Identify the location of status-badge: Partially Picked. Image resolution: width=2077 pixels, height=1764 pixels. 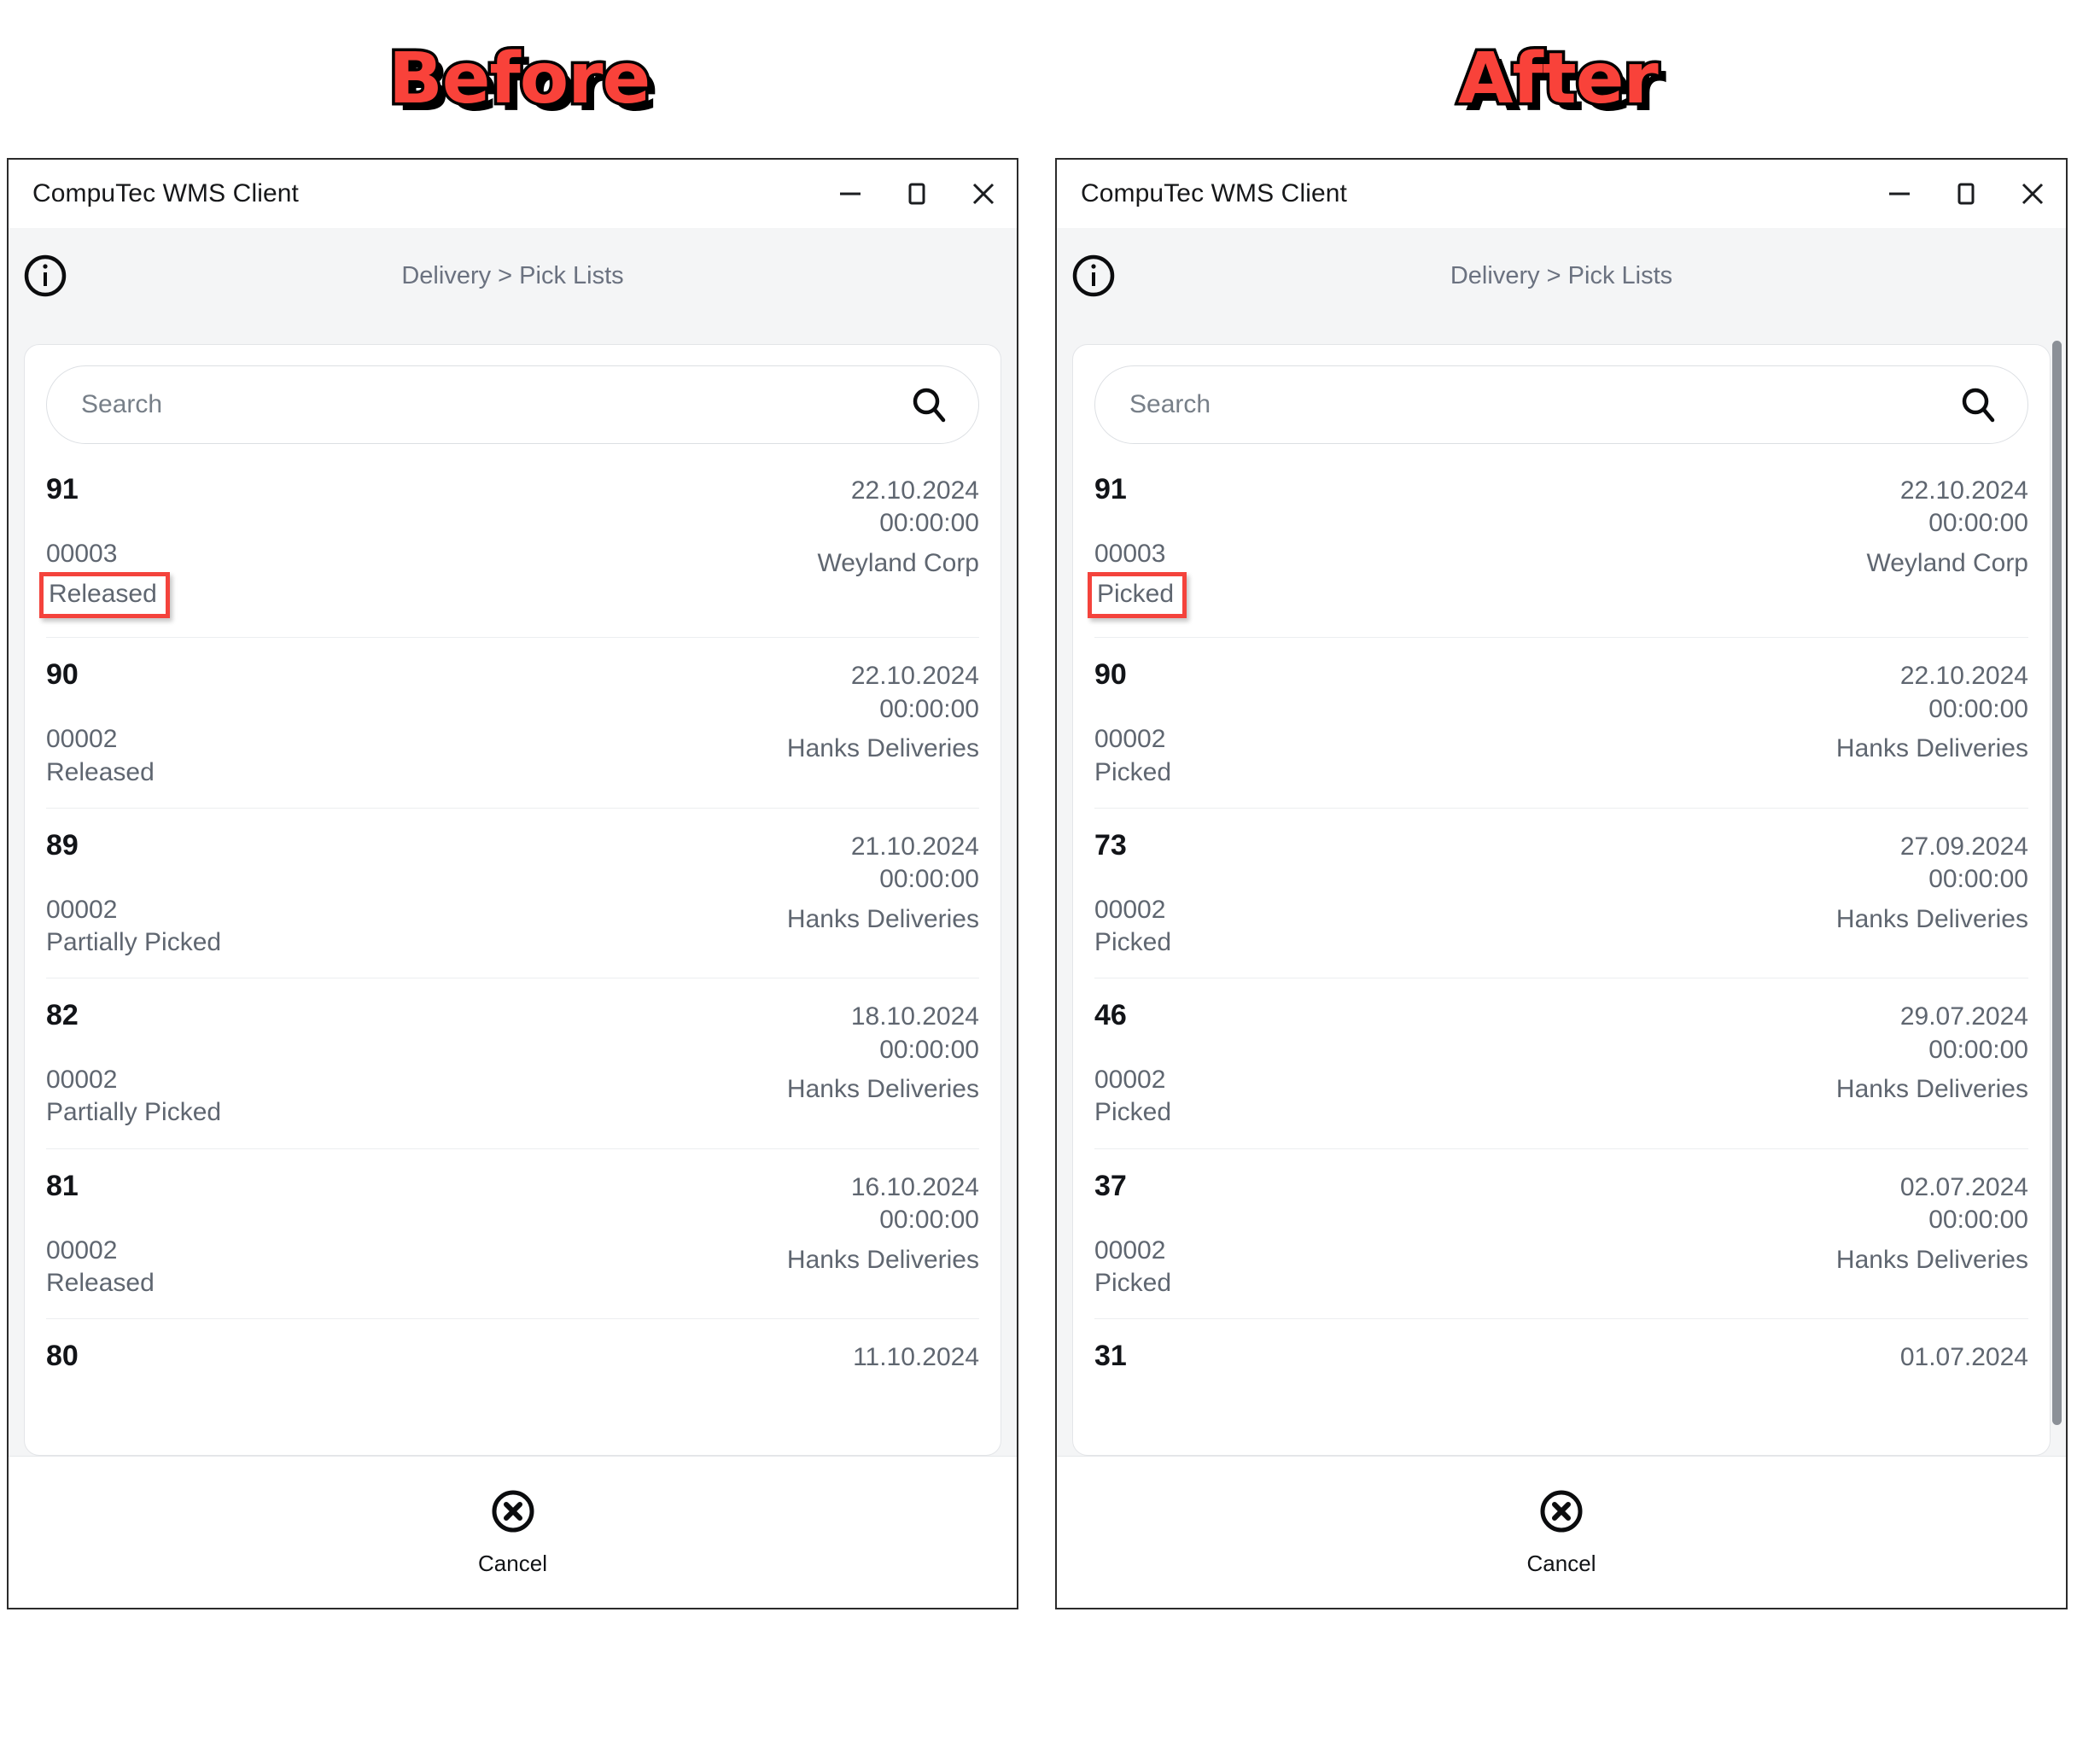
(134, 942).